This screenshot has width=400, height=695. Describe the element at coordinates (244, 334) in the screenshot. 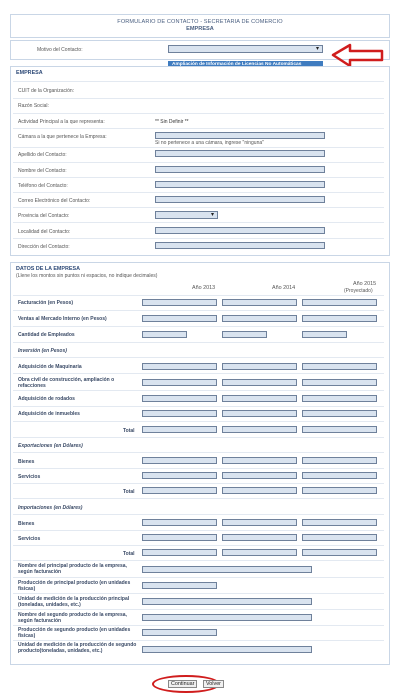

I see `empleados-2014` at that location.